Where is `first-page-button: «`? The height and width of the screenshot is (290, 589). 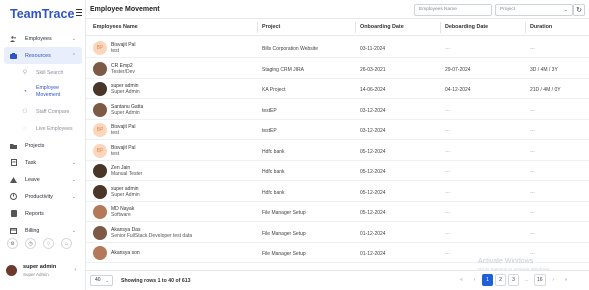 first-page-button: « is located at coordinates (461, 280).